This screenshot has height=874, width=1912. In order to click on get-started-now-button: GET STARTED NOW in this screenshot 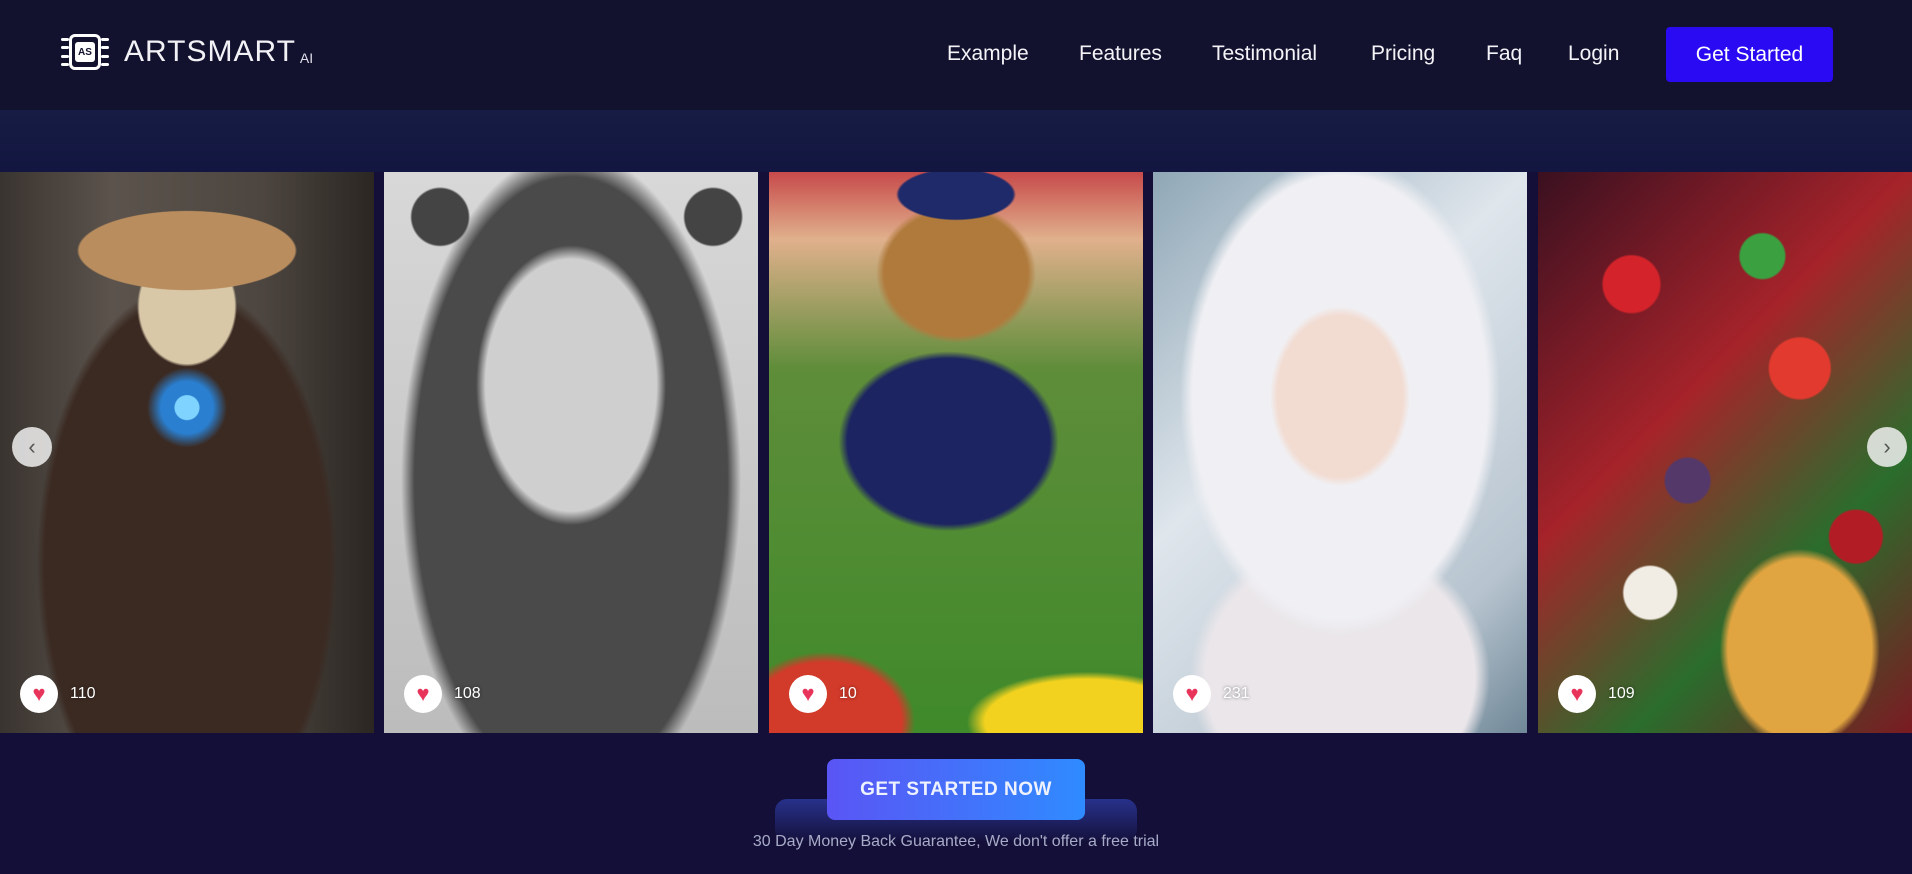, I will do `click(956, 789)`.